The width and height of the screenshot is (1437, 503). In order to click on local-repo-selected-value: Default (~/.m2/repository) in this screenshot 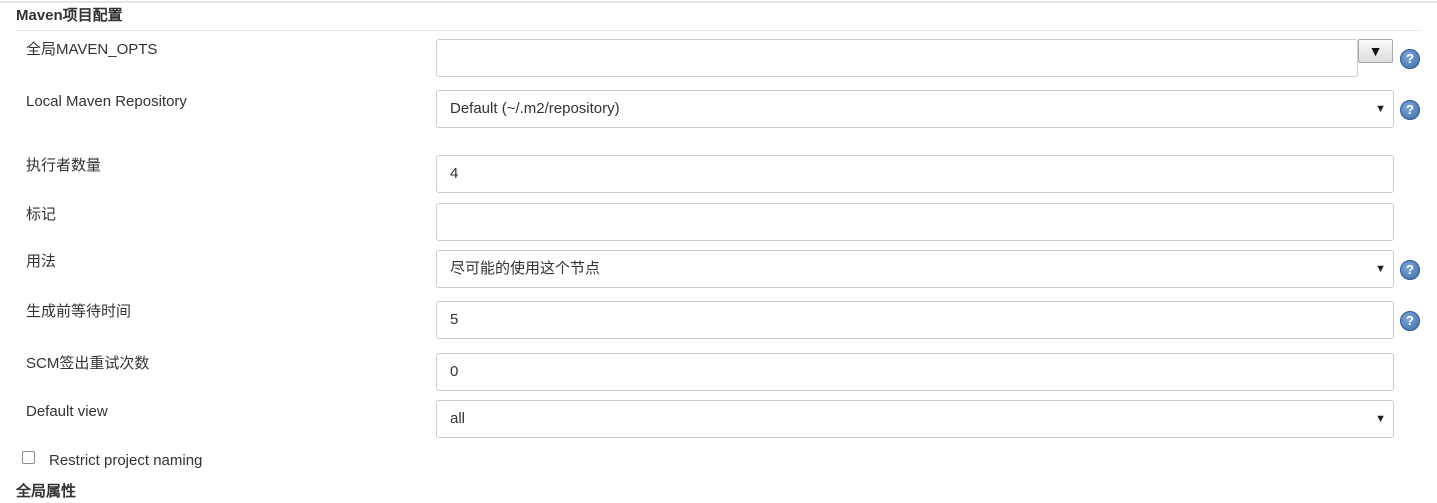, I will do `click(535, 108)`.